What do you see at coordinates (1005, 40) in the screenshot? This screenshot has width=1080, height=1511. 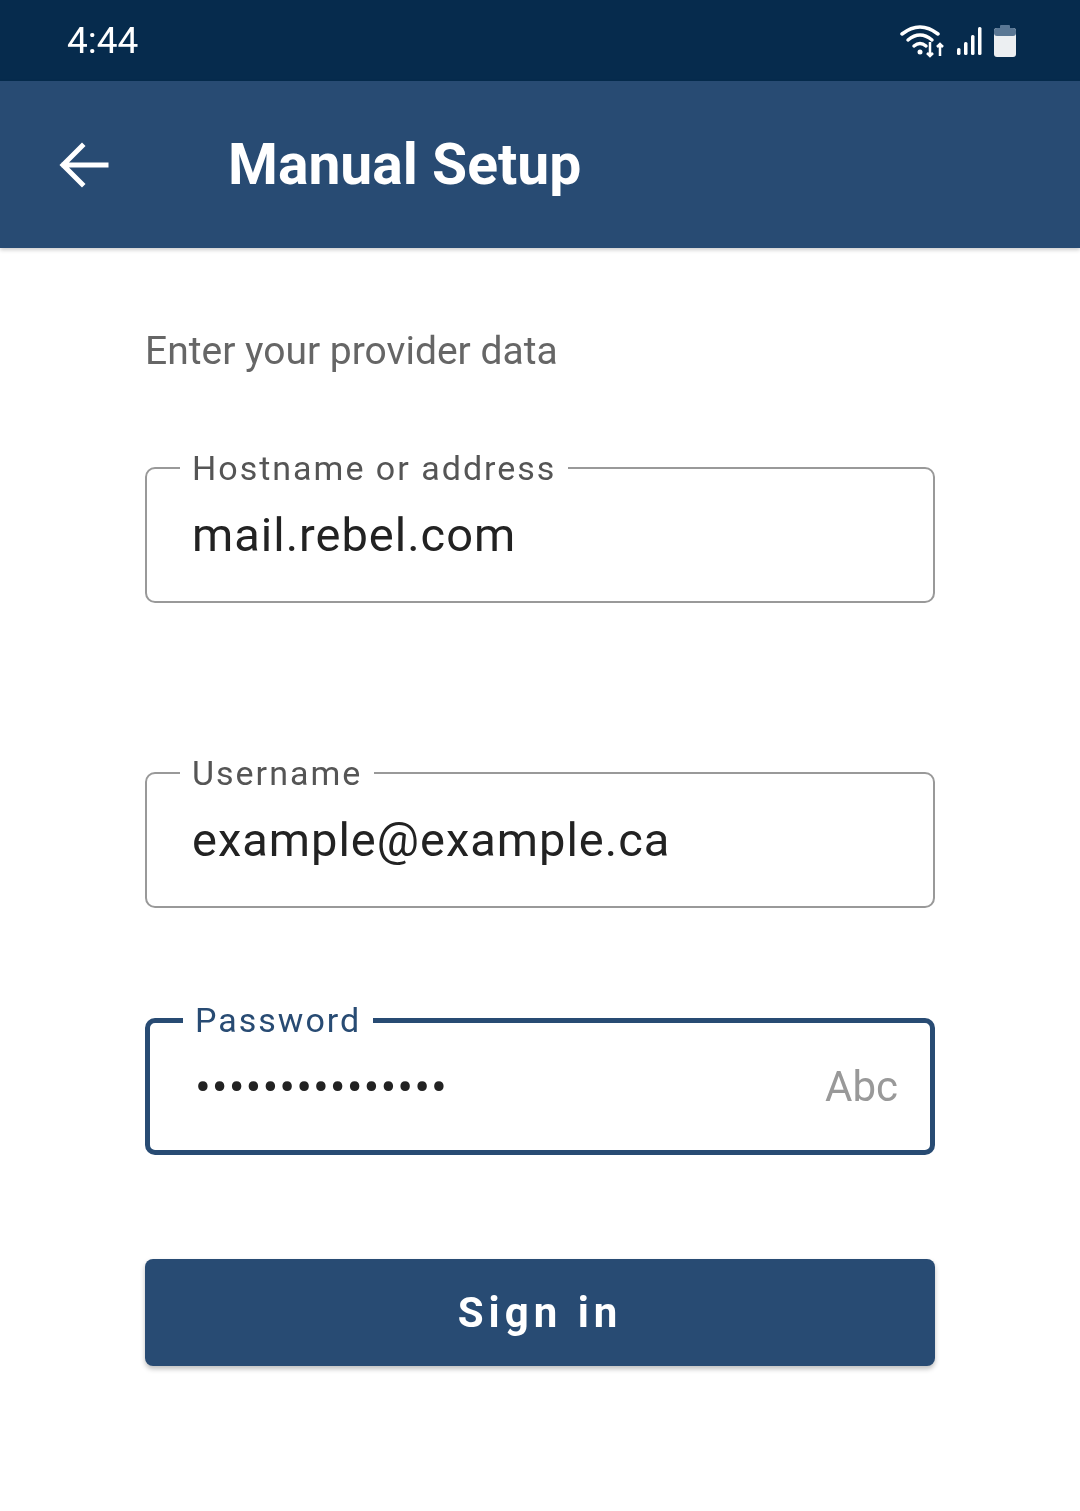 I see `battery-icon` at bounding box center [1005, 40].